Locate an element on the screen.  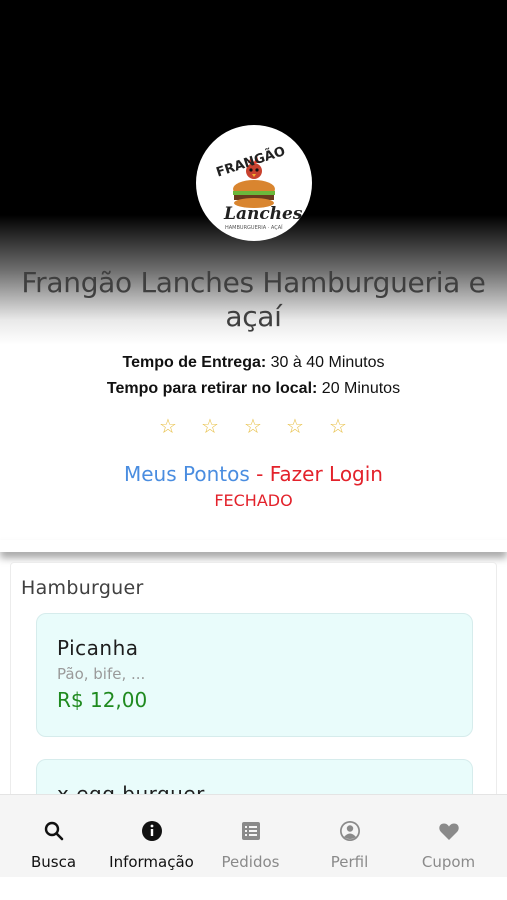
store-logo: FRANGÃO Lanches HAMBURGUERIA · AÇAÍ is located at coordinates (254, 183).